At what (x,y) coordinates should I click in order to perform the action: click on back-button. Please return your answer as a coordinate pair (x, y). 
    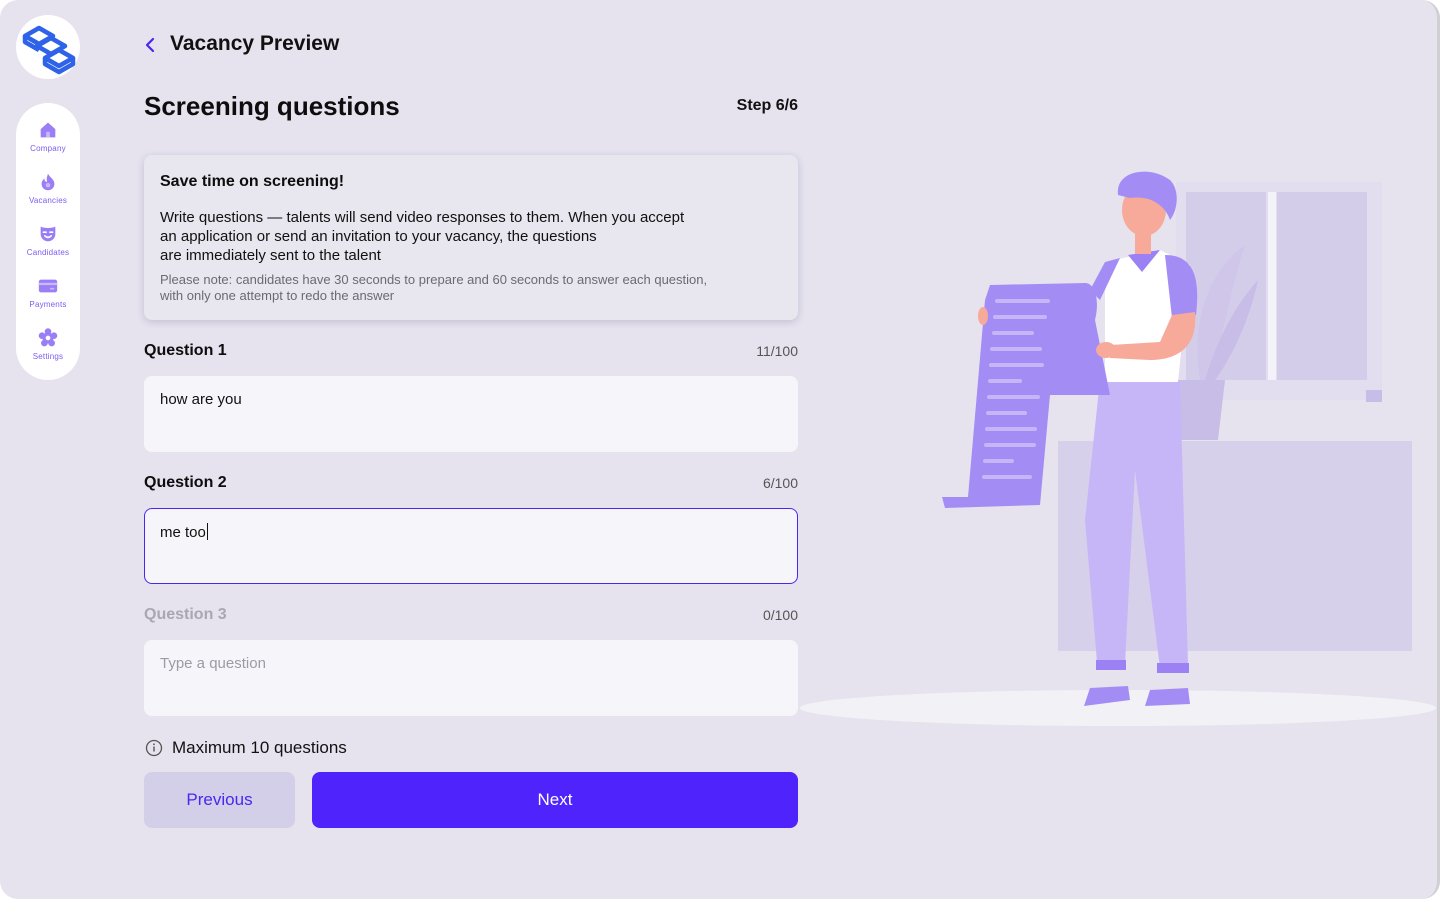
    Looking at the image, I should click on (151, 45).